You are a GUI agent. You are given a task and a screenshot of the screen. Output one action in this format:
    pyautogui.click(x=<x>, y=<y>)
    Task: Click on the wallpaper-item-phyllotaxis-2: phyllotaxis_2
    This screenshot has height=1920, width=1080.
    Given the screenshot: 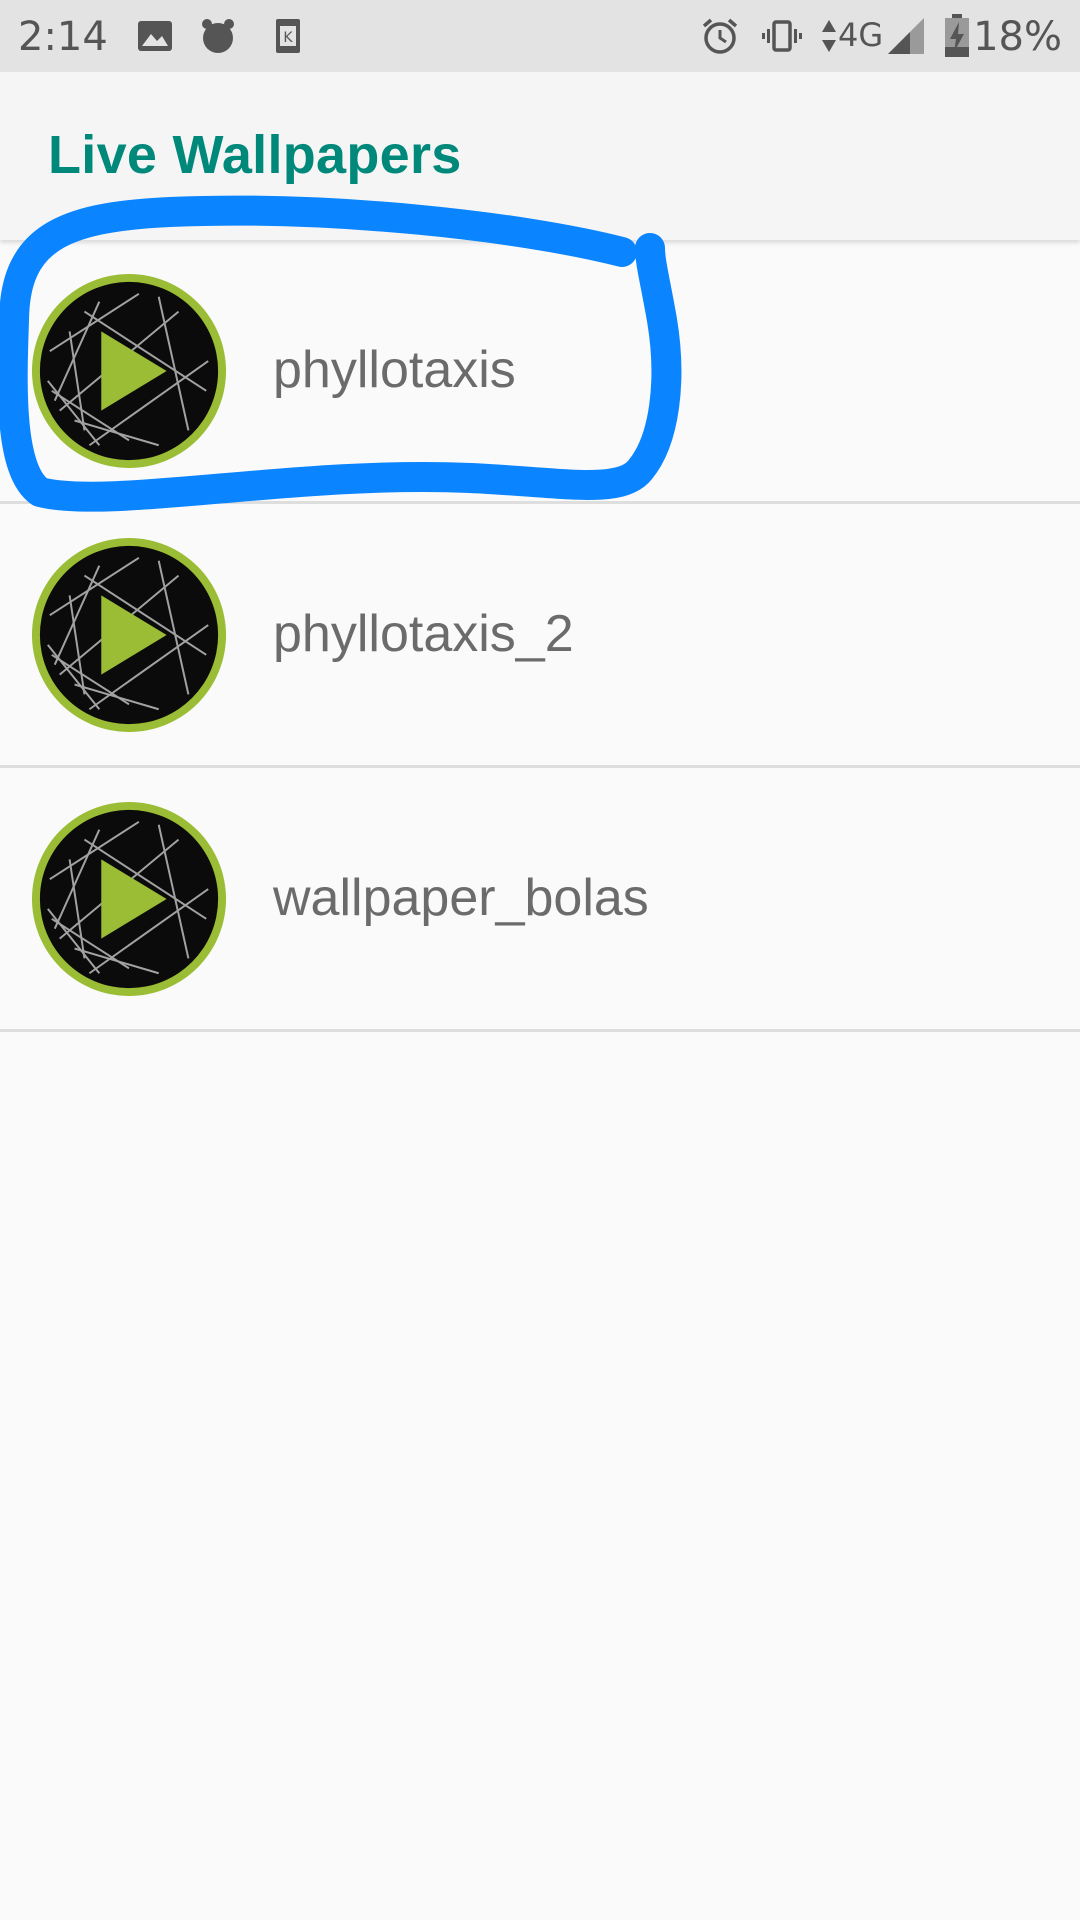 What is the action you would take?
    pyautogui.click(x=540, y=636)
    